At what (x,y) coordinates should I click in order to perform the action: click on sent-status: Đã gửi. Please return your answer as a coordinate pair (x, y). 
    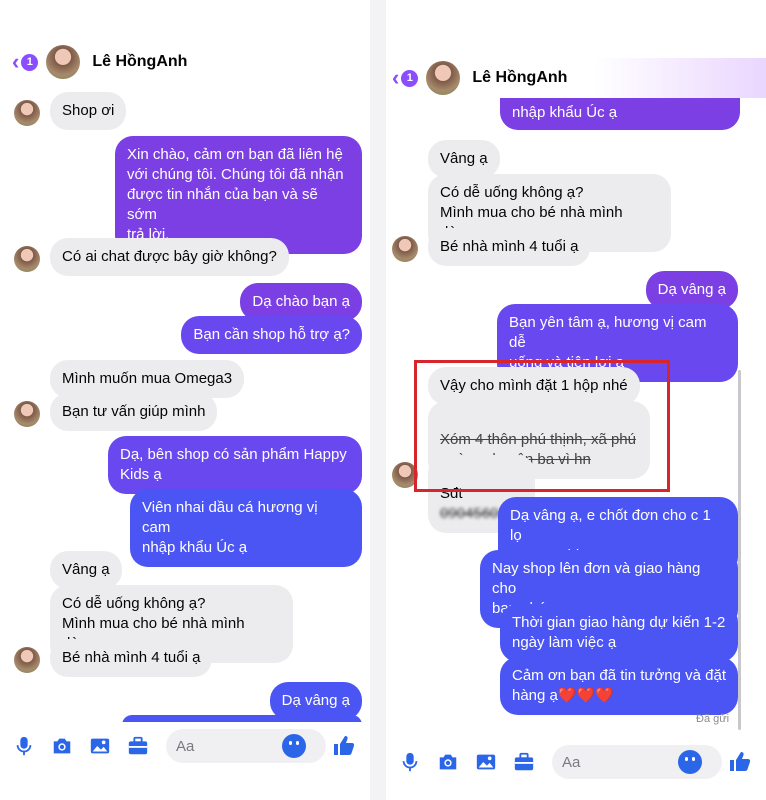
    Looking at the image, I should click on (713, 719).